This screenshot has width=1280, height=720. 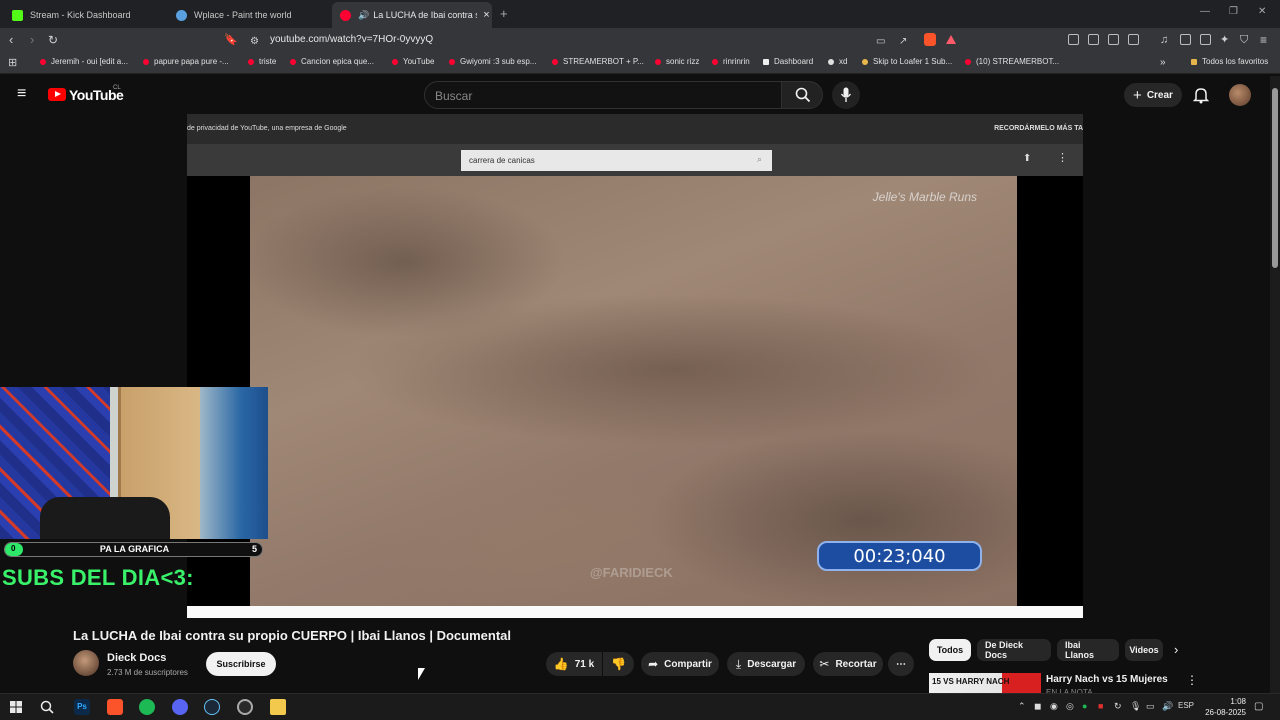 I want to click on tray-app-icon: ◼, so click(x=1037, y=706).